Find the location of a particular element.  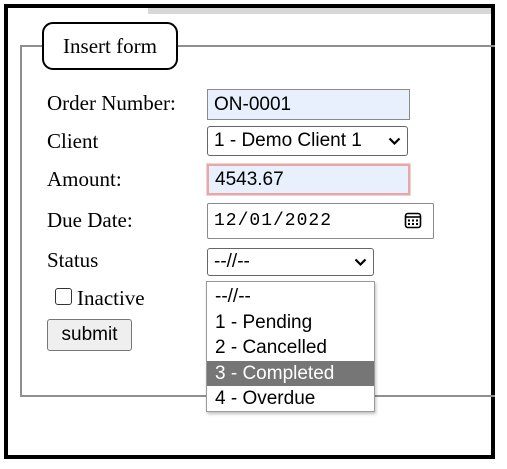

due-date-label: Due Date: is located at coordinates (90, 220).